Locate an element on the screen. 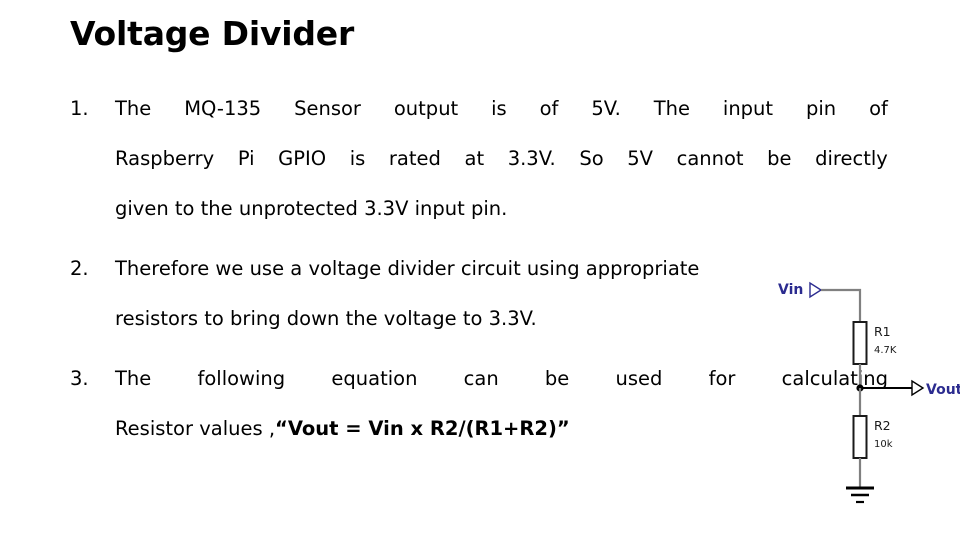  r2-value-label: 10k is located at coordinates (883, 444).